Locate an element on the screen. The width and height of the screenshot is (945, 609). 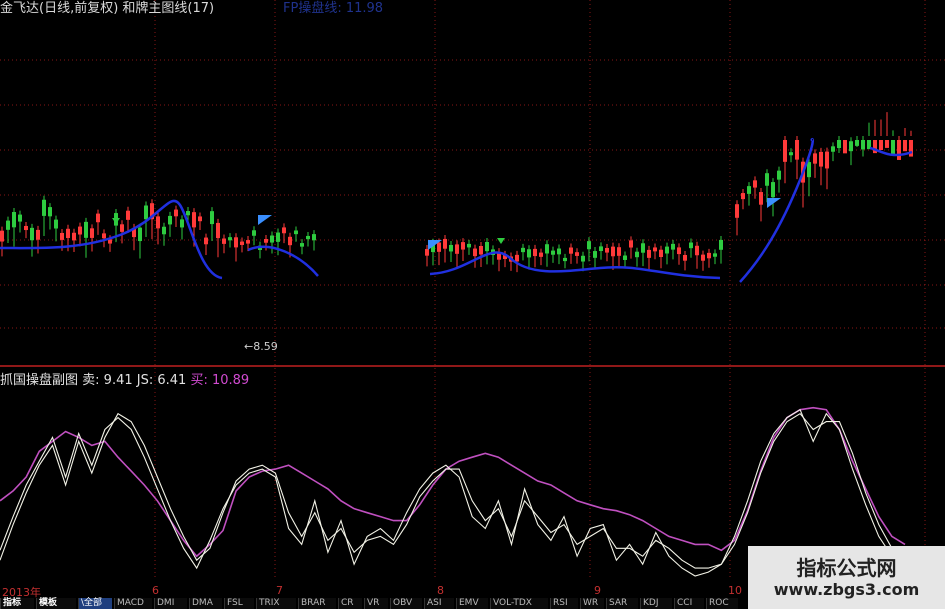
date-label: 9 is located at coordinates (597, 590).